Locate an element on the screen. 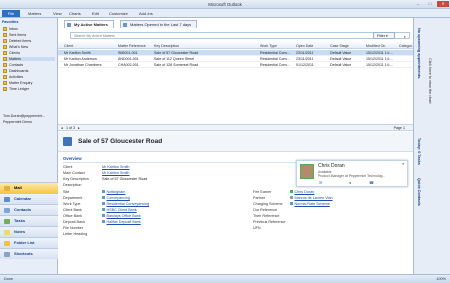  tab-customize: Customize is located at coordinates (118, 13).